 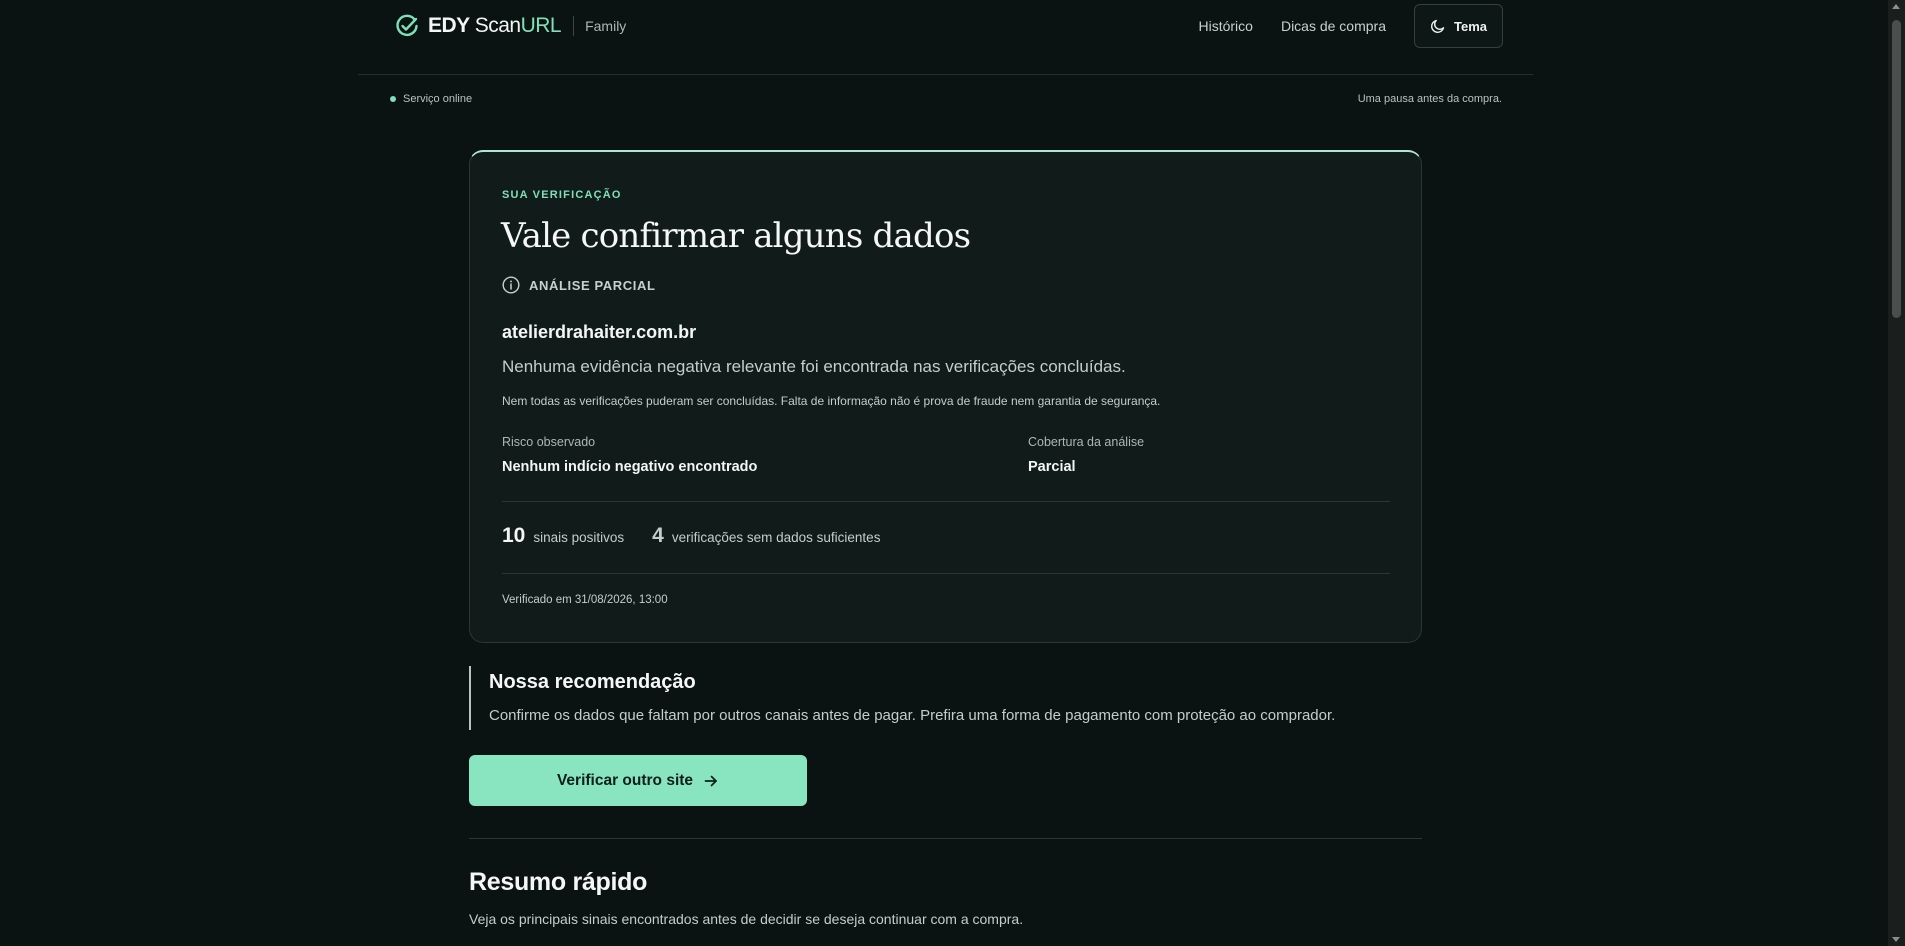 I want to click on check-another-site-button: Verificar outro site, so click(x=638, y=780).